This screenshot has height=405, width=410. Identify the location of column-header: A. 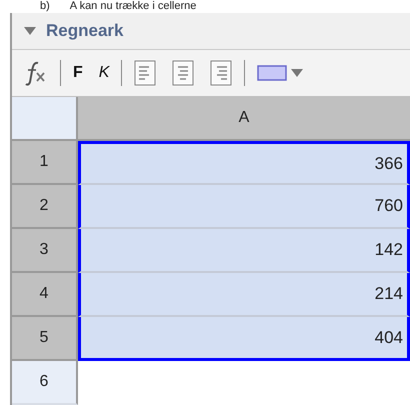
(244, 119).